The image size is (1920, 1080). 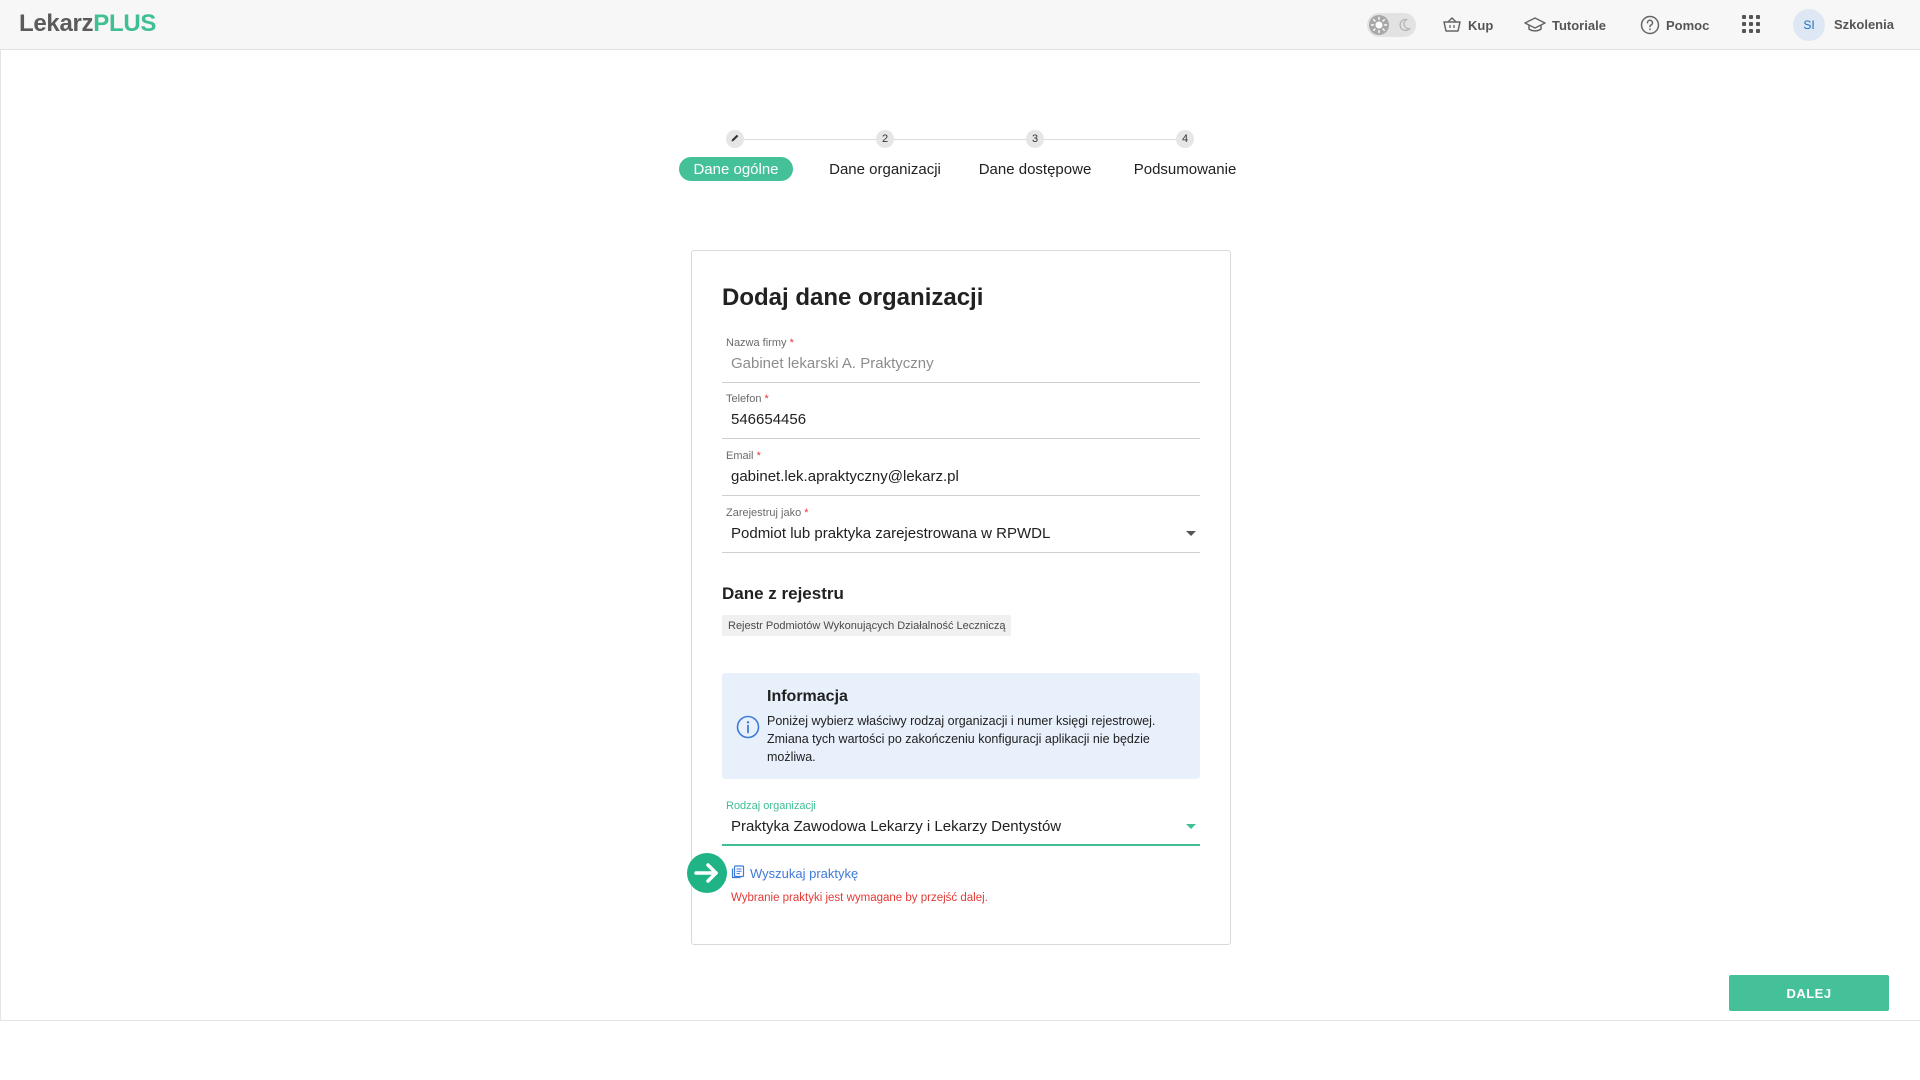 I want to click on theme-toggle, so click(x=1391, y=25).